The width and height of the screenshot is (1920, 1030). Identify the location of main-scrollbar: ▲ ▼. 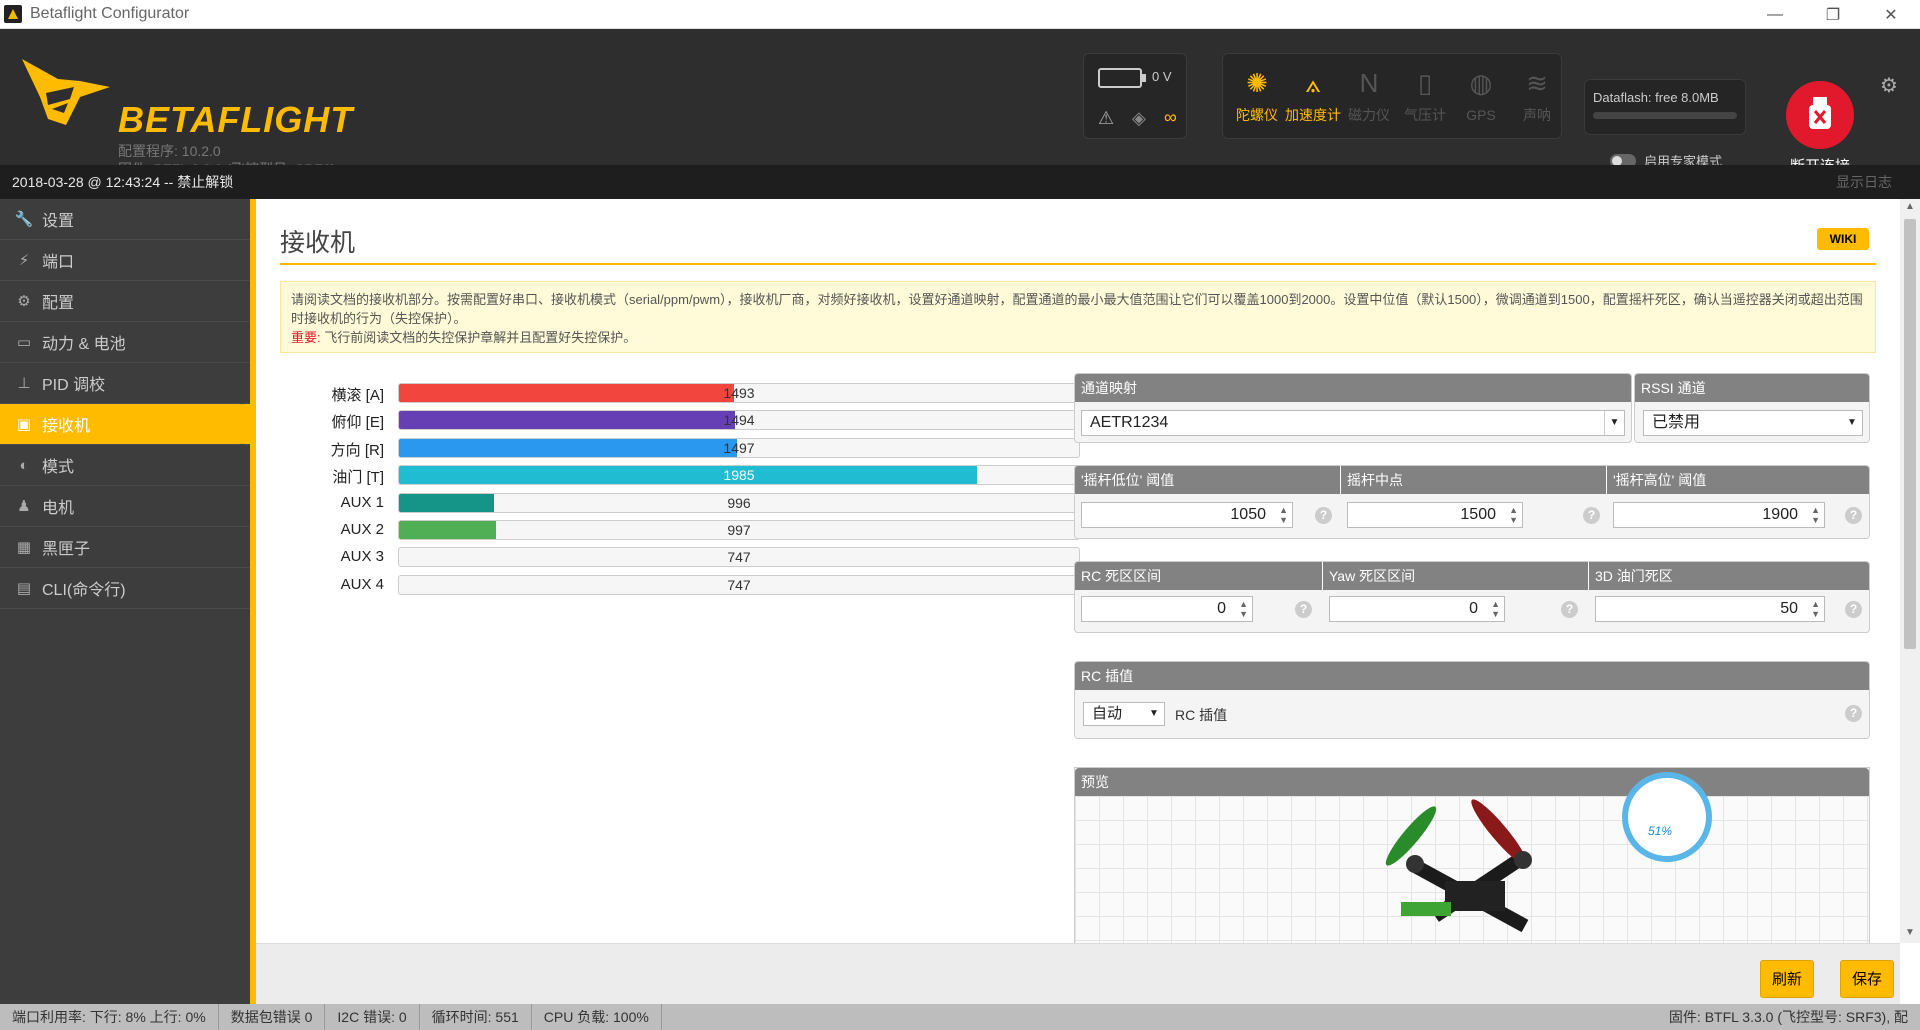
(1910, 571).